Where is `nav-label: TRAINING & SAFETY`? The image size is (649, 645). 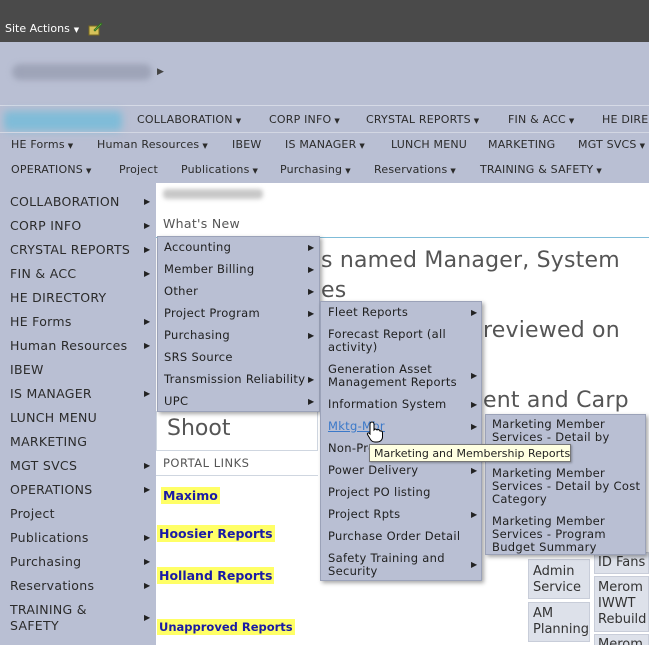
nav-label: TRAINING & SAFETY is located at coordinates (537, 169).